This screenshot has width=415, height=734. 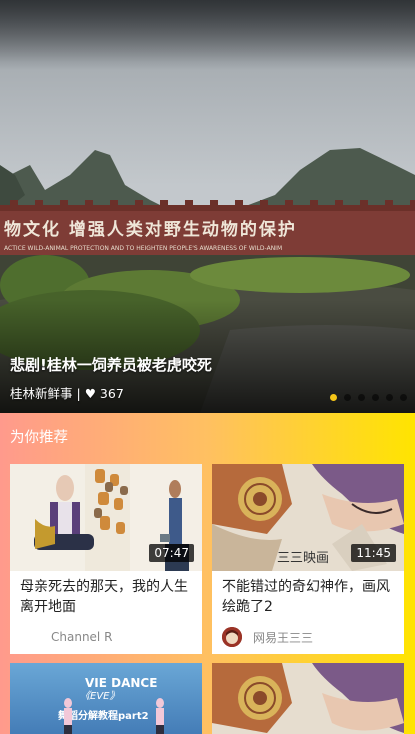 I want to click on carousel-indicator, so click(x=368, y=397).